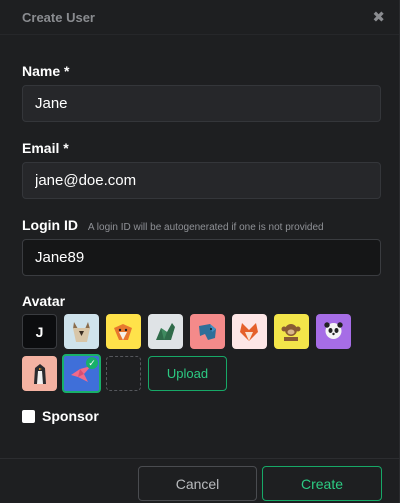 Image resolution: width=400 pixels, height=503 pixels. Describe the element at coordinates (92, 363) in the screenshot. I see `selected-check-icon: ✓` at that location.